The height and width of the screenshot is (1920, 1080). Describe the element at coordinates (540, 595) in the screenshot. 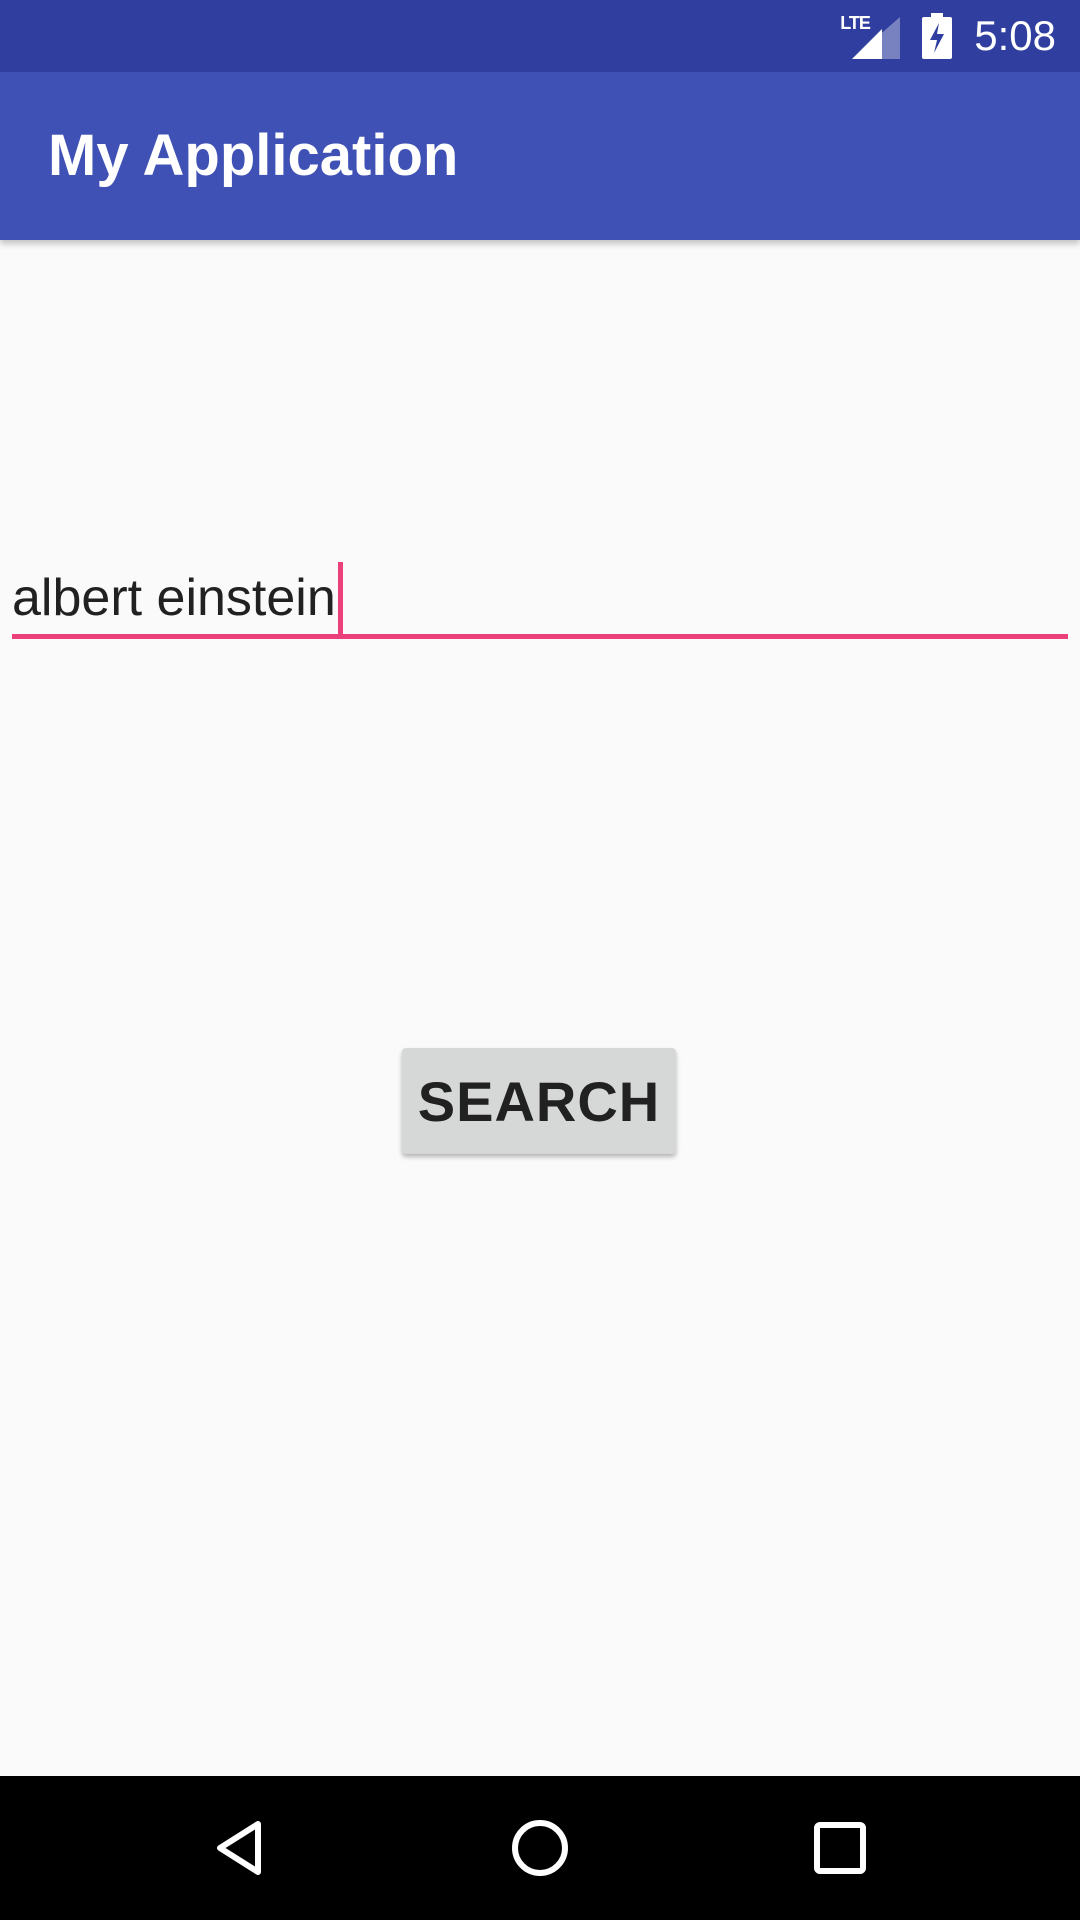

I see `search-input: albert einstein` at that location.